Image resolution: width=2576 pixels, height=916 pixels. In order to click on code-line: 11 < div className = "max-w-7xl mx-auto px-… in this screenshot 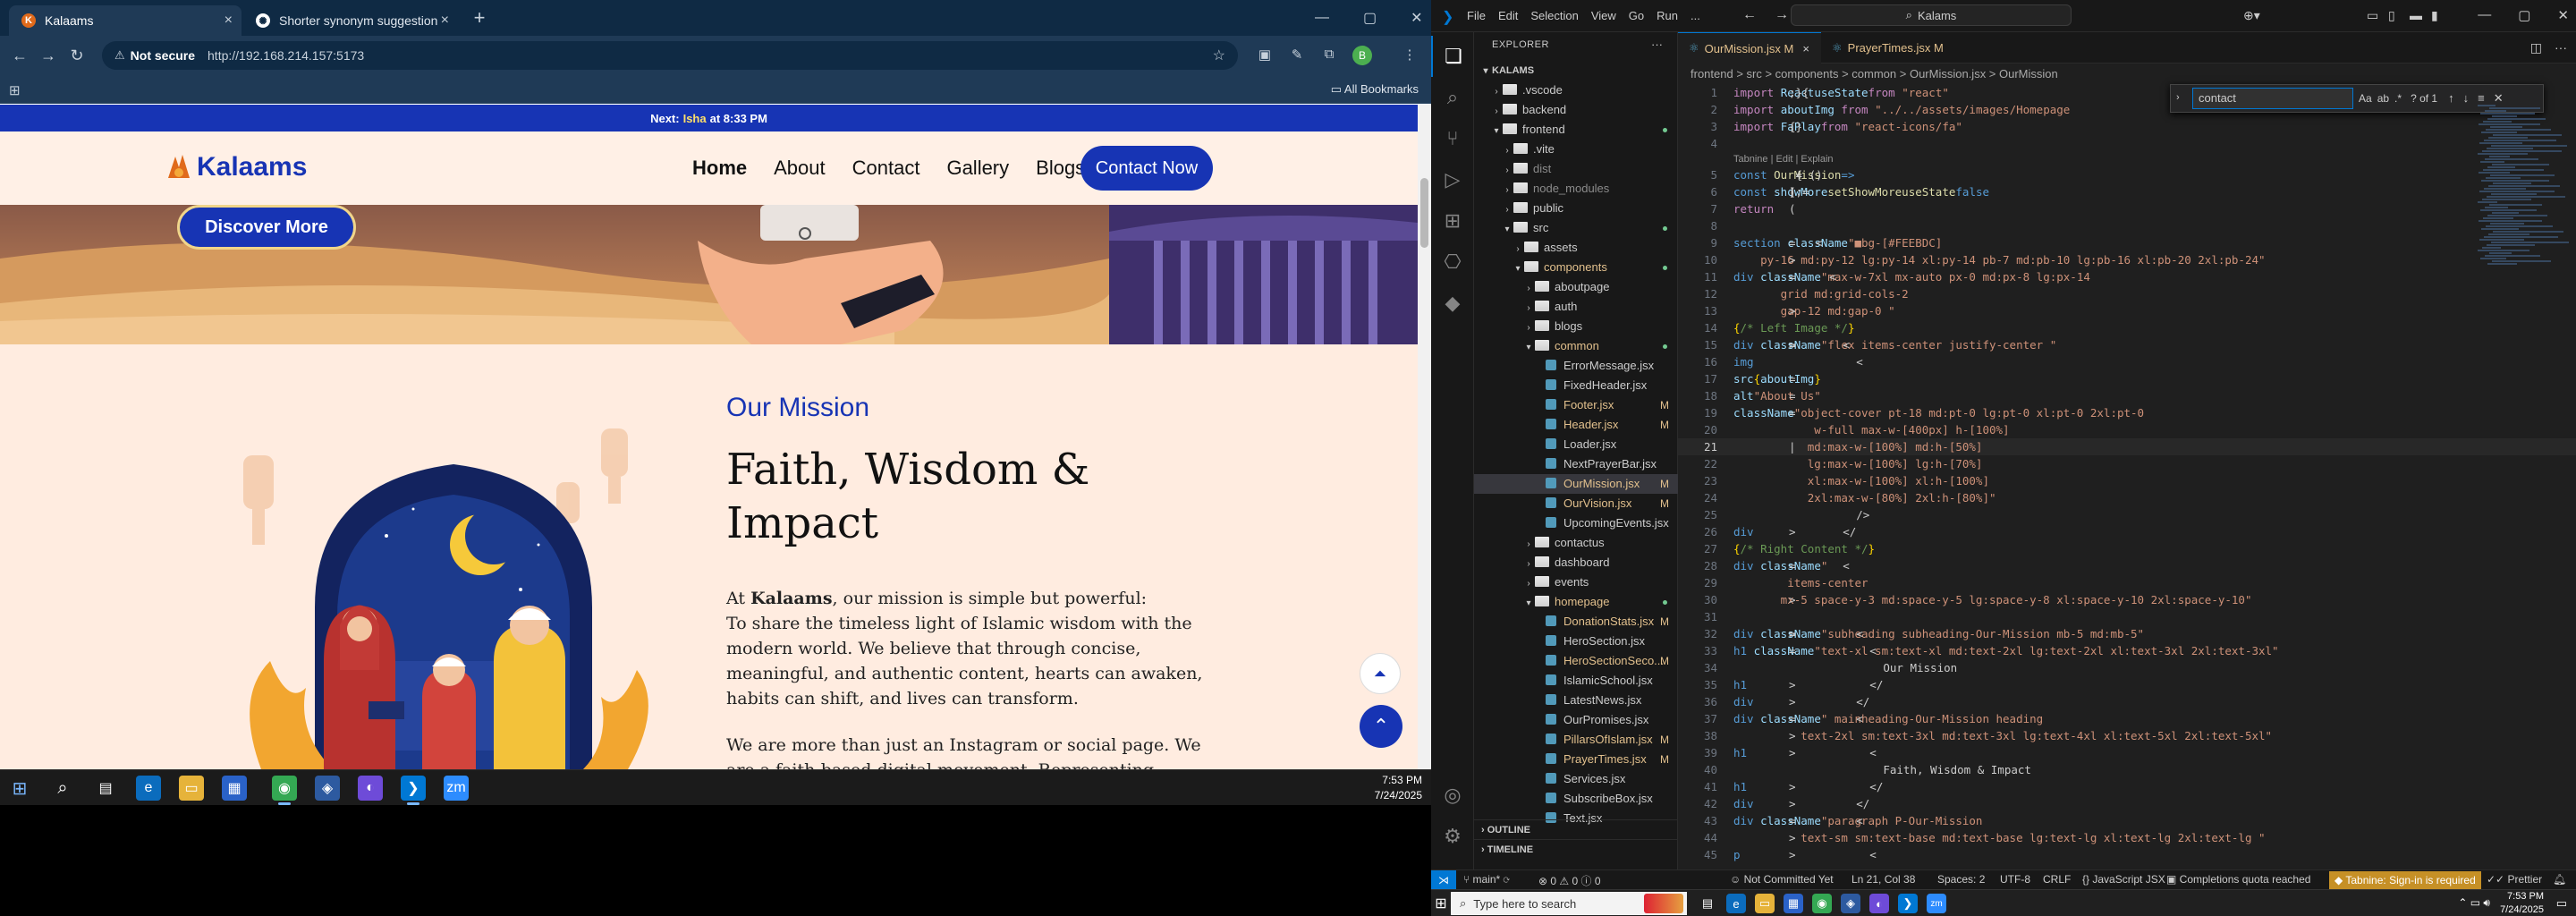, I will do `click(2127, 276)`.